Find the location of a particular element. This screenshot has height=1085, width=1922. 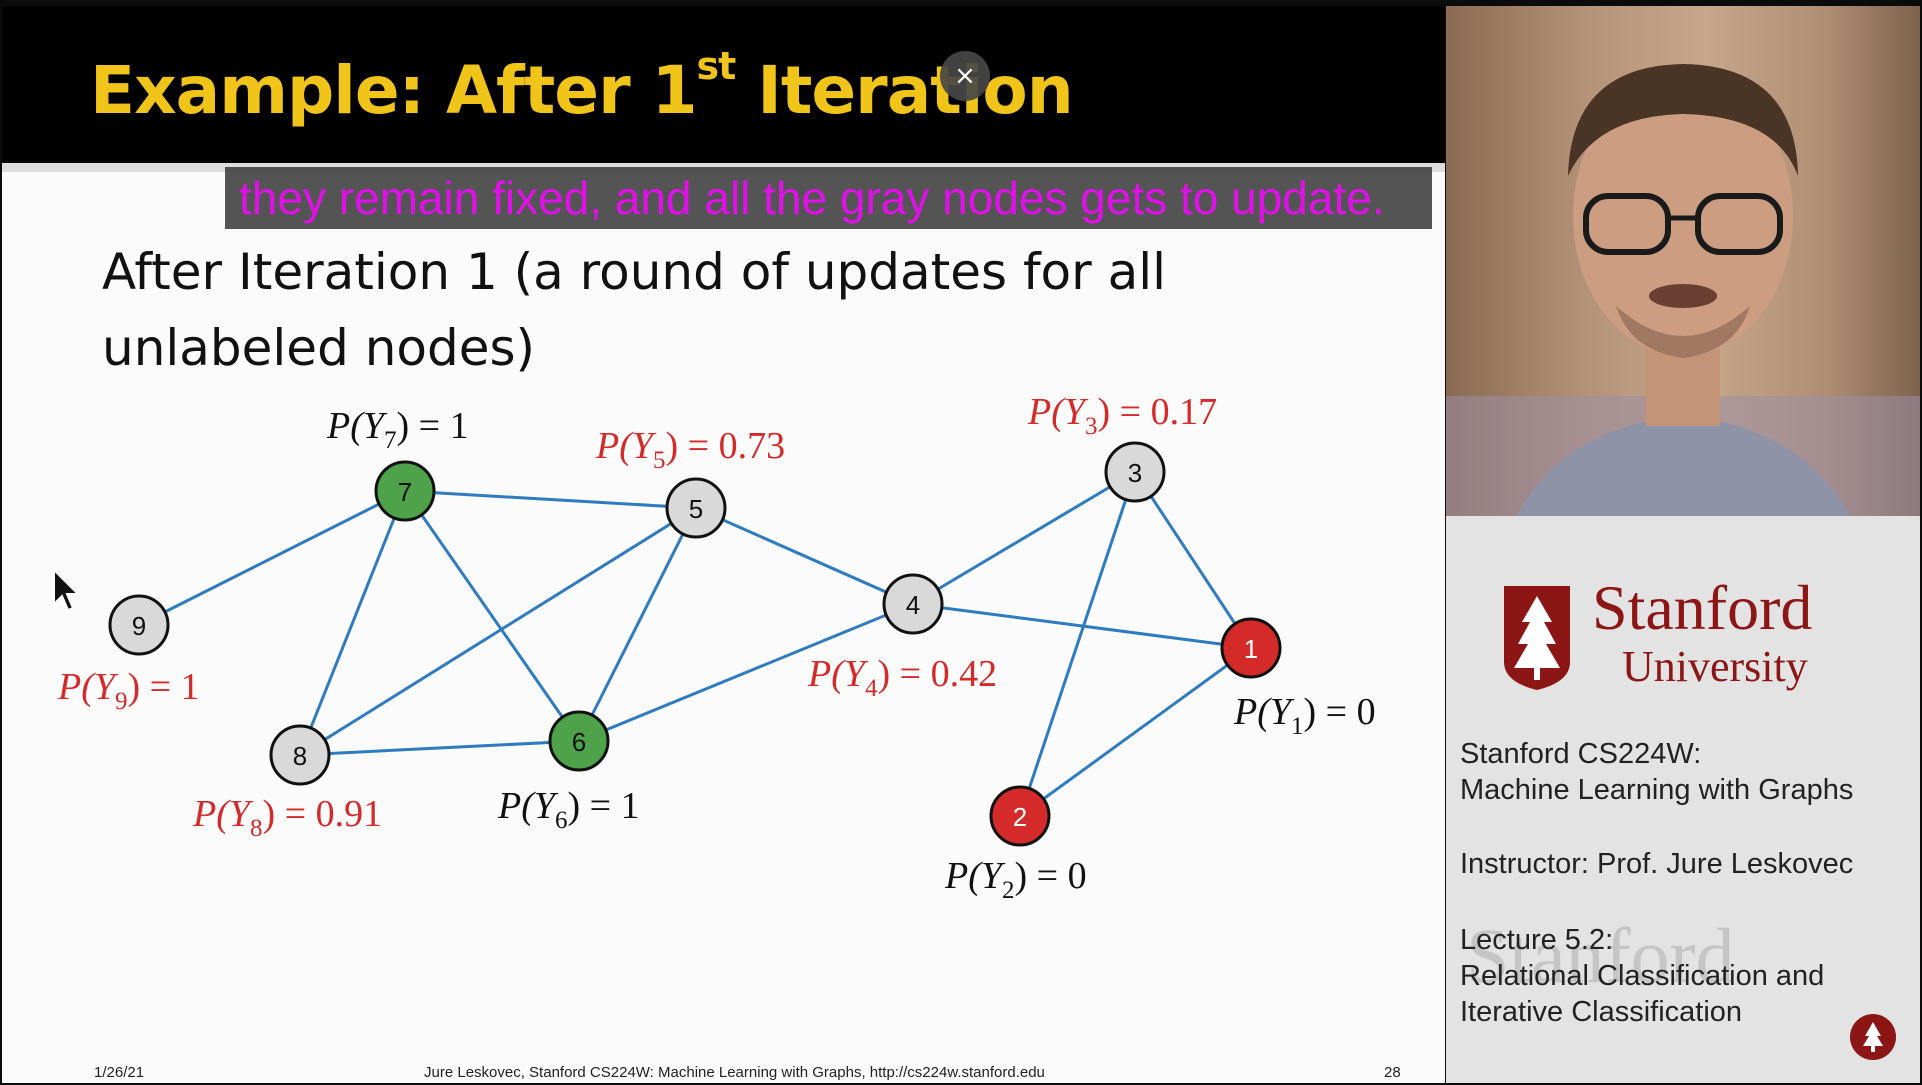

mouse-cursor-icon is located at coordinates (67, 590).